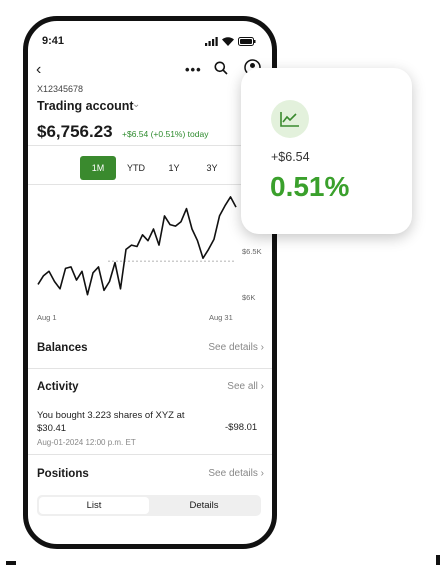  Describe the element at coordinates (47, 317) in the screenshot. I see `x-tick-label: Aug 1` at that location.